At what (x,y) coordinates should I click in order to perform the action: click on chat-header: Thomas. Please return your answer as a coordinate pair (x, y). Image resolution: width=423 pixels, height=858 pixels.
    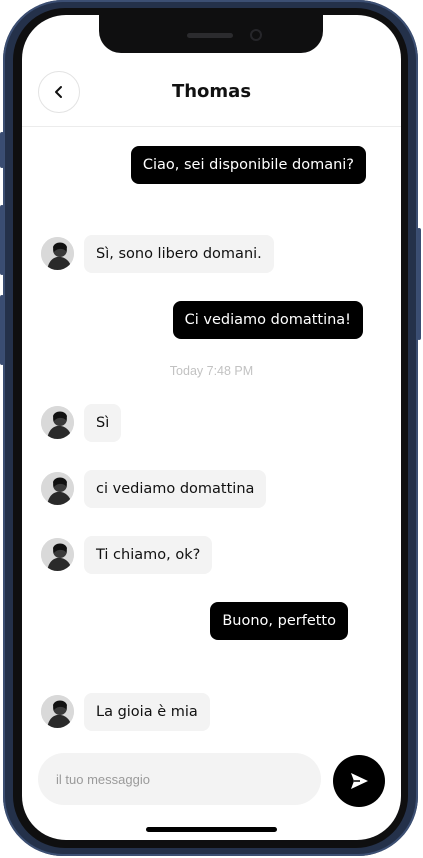
    Looking at the image, I should click on (211, 90).